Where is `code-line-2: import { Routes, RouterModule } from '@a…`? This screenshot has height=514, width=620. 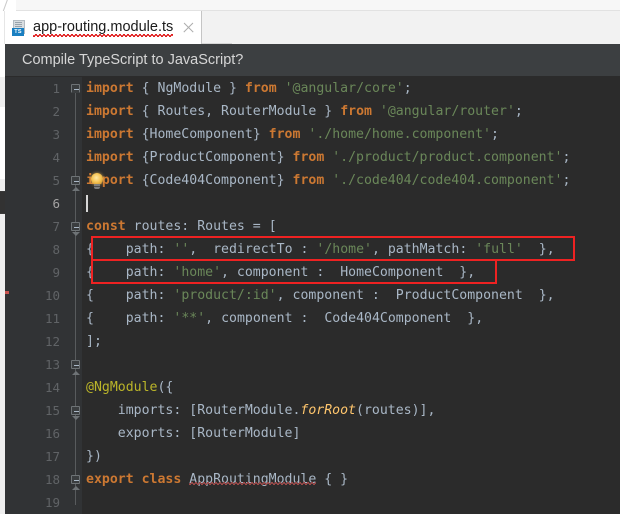 code-line-2: import { Routes, RouterModule } from '@a… is located at coordinates (304, 111).